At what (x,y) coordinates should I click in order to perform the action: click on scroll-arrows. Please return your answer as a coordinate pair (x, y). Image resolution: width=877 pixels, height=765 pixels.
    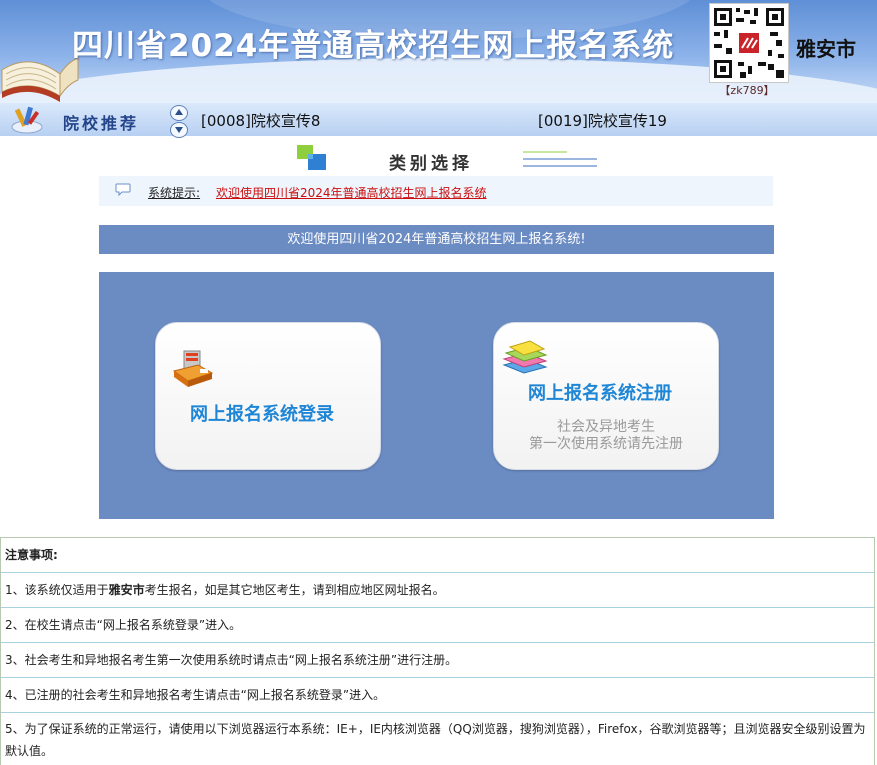
    Looking at the image, I should click on (179, 121).